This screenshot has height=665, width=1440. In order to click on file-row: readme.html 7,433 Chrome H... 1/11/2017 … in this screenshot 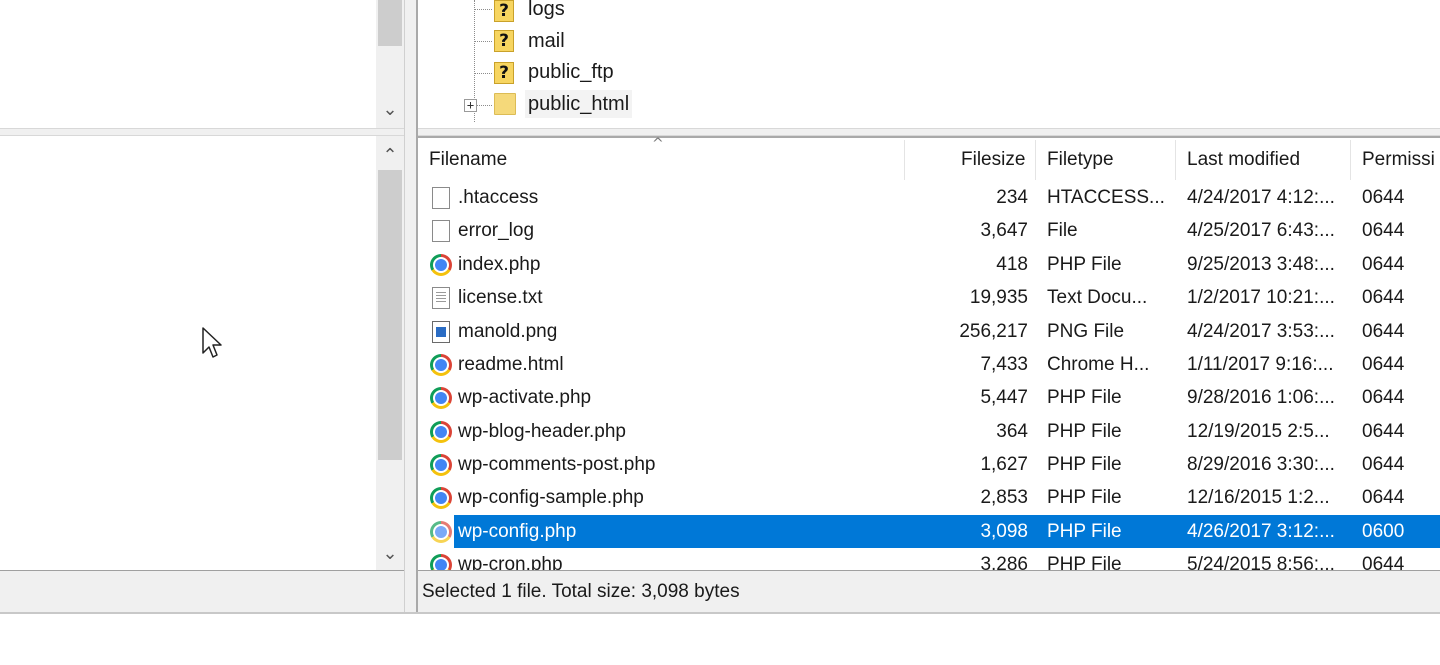, I will do `click(930, 364)`.